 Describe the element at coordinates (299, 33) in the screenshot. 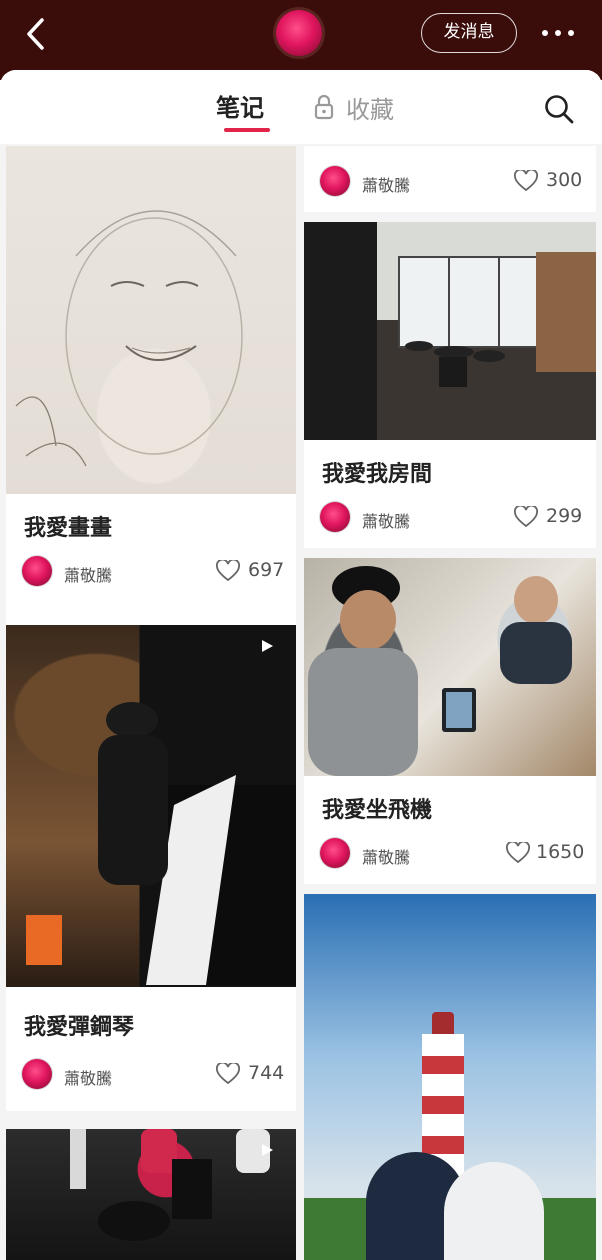

I see `profile-avatar` at that location.